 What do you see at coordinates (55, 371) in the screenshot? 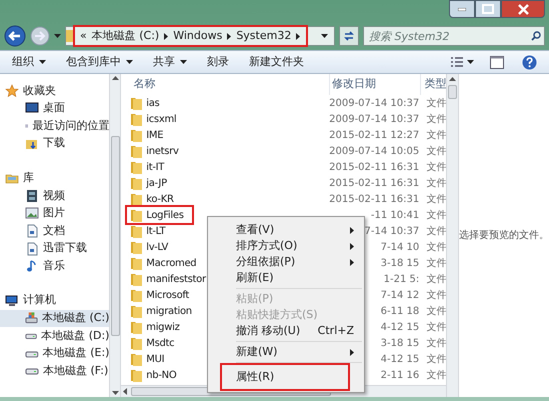
I see `navigation-item: 本地磁盘 (F:)` at bounding box center [55, 371].